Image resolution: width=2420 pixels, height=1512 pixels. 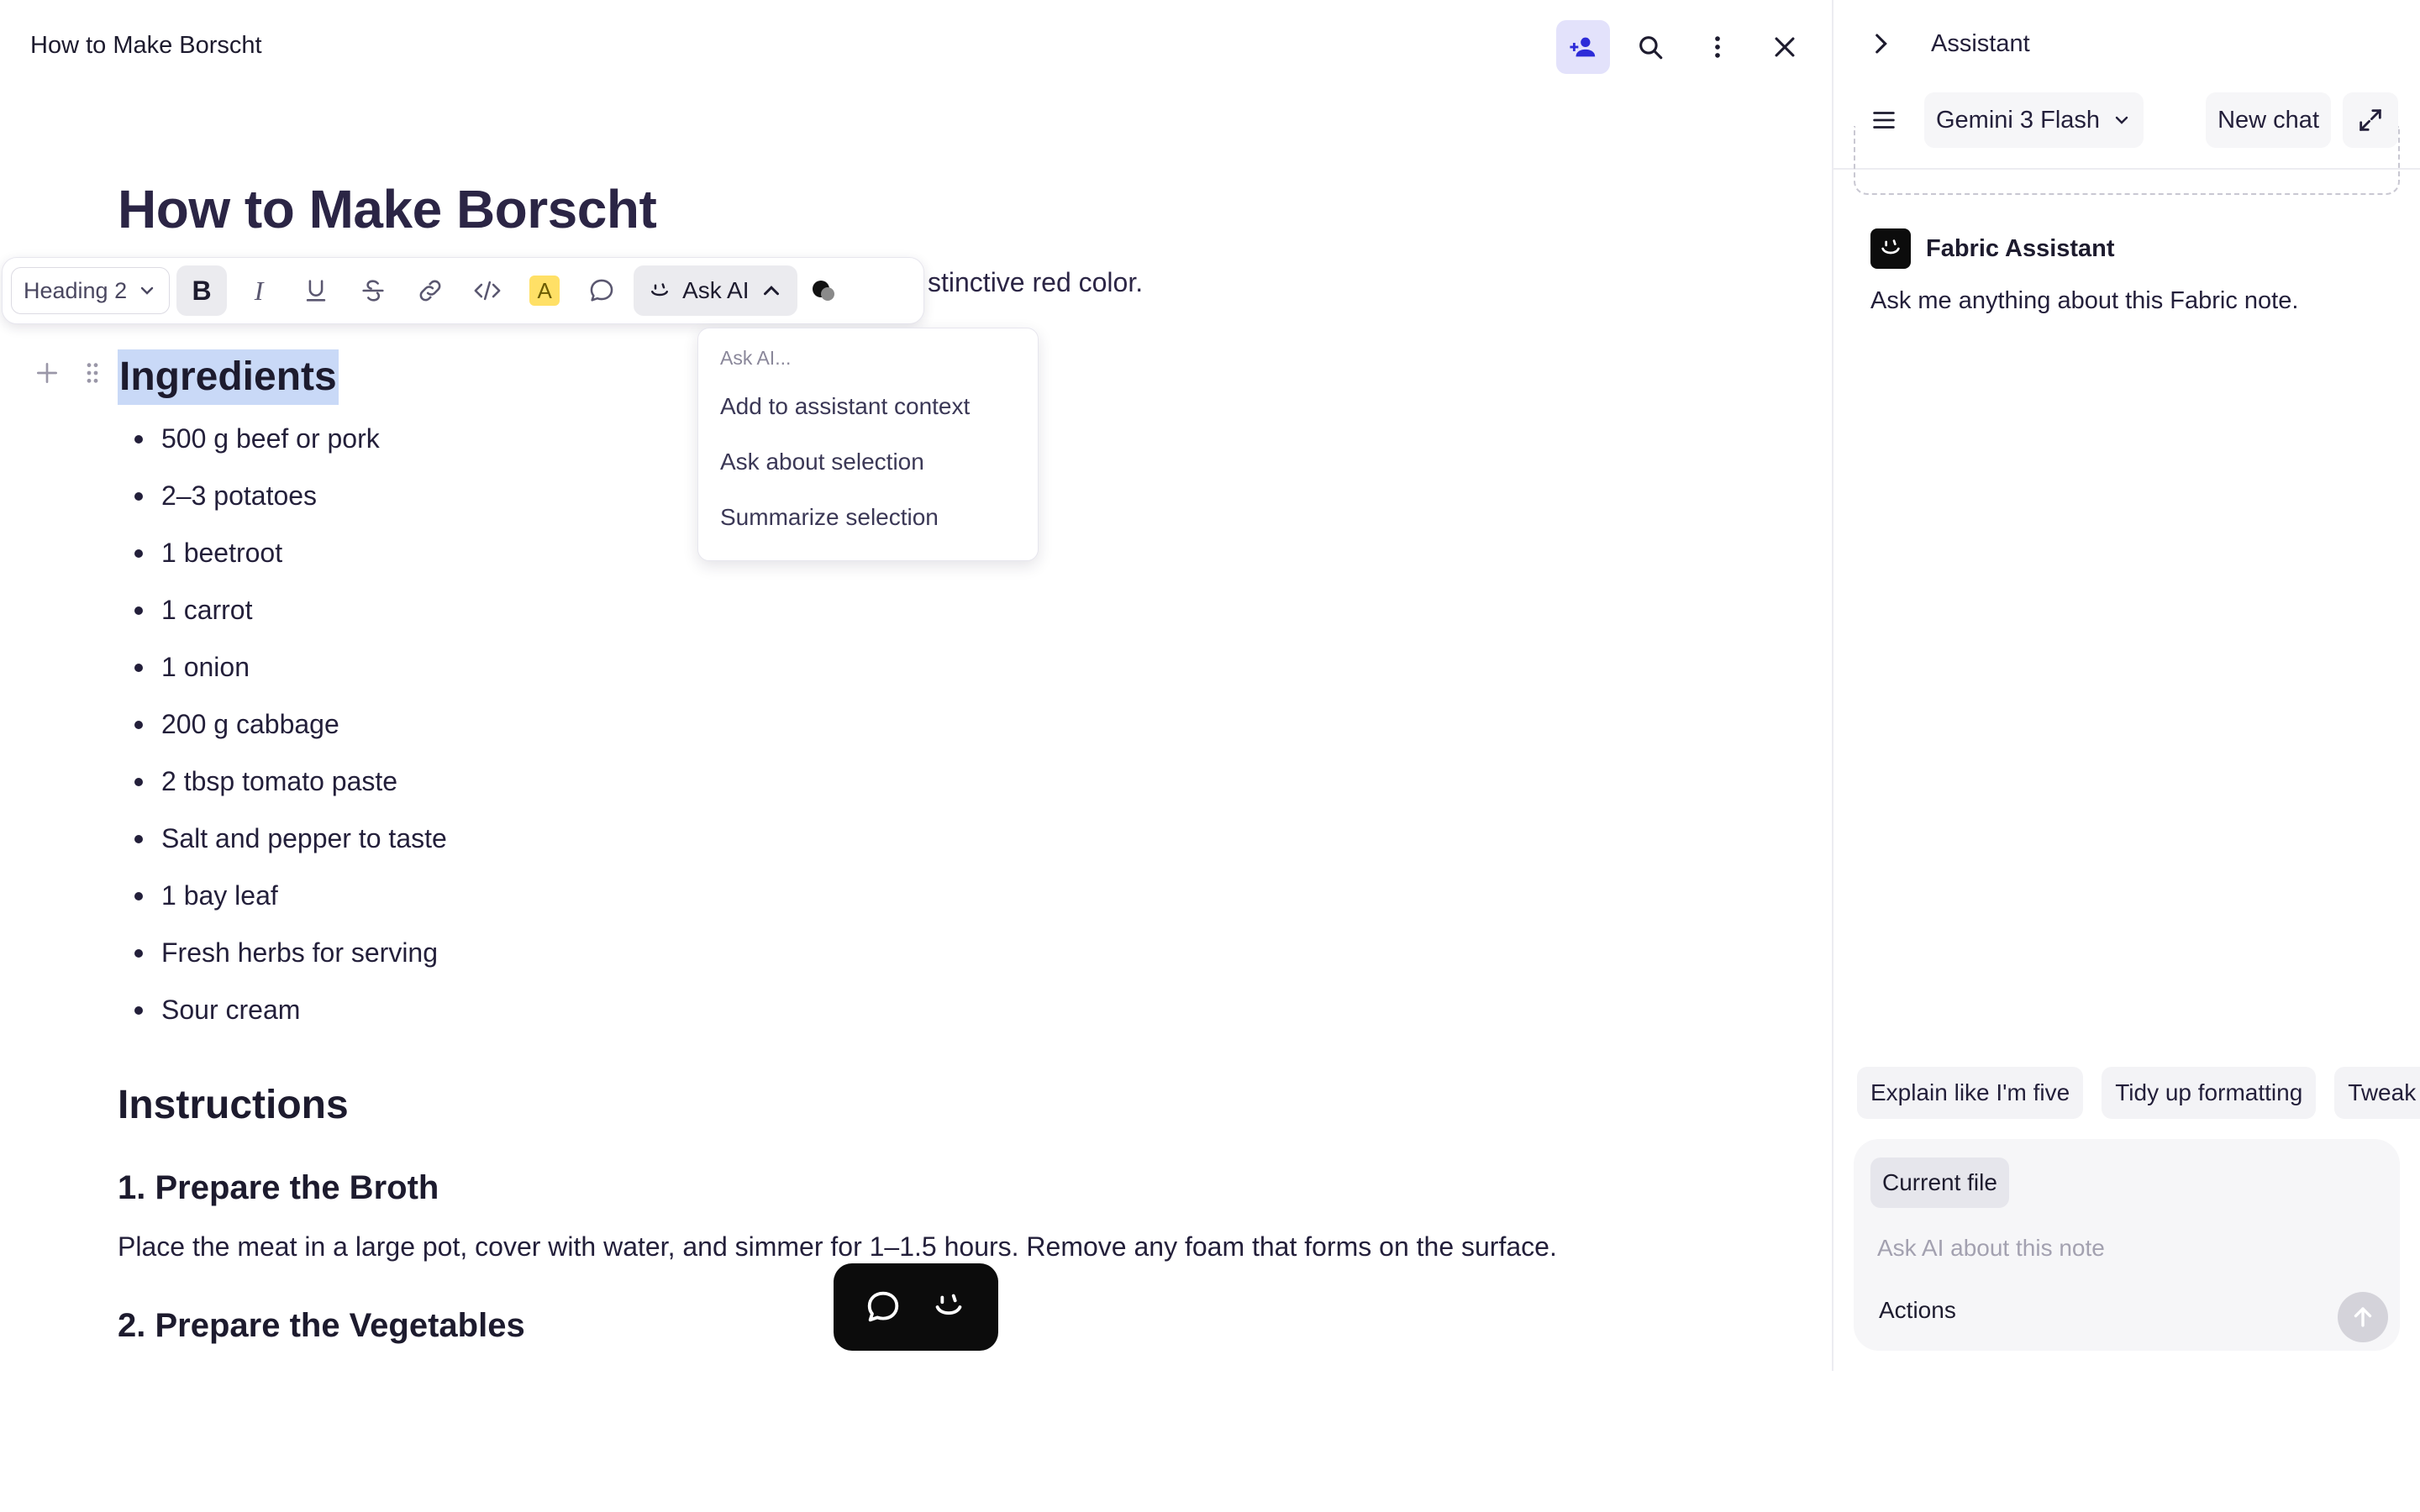 I want to click on ask-ai-label: Ask AI, so click(x=716, y=290).